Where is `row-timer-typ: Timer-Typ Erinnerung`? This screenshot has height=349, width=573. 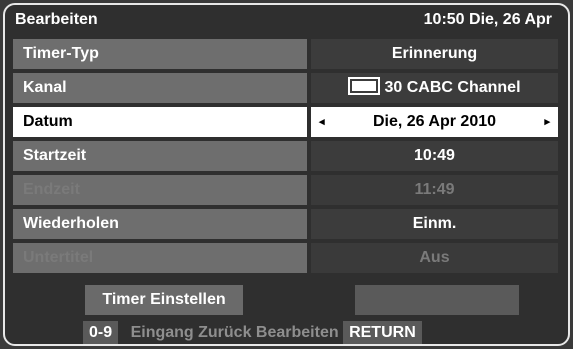 row-timer-typ: Timer-Typ Erinnerung is located at coordinates (285, 54).